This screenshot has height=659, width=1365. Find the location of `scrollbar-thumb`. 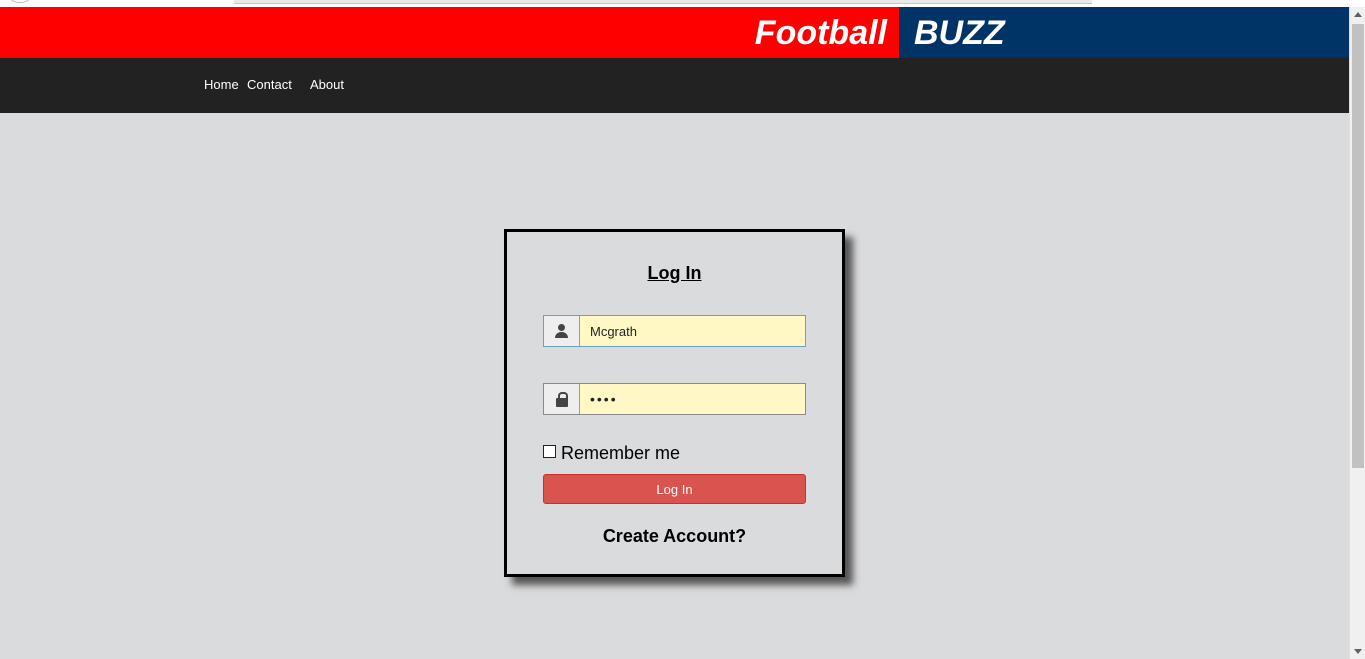

scrollbar-thumb is located at coordinates (1358, 246).